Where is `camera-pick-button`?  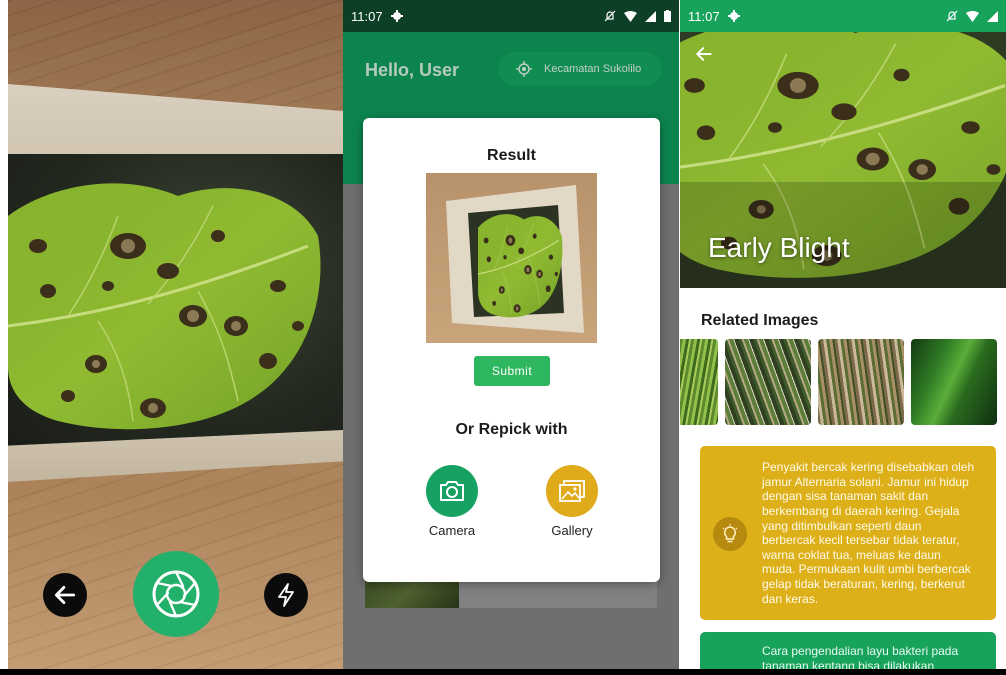
camera-pick-button is located at coordinates (452, 491).